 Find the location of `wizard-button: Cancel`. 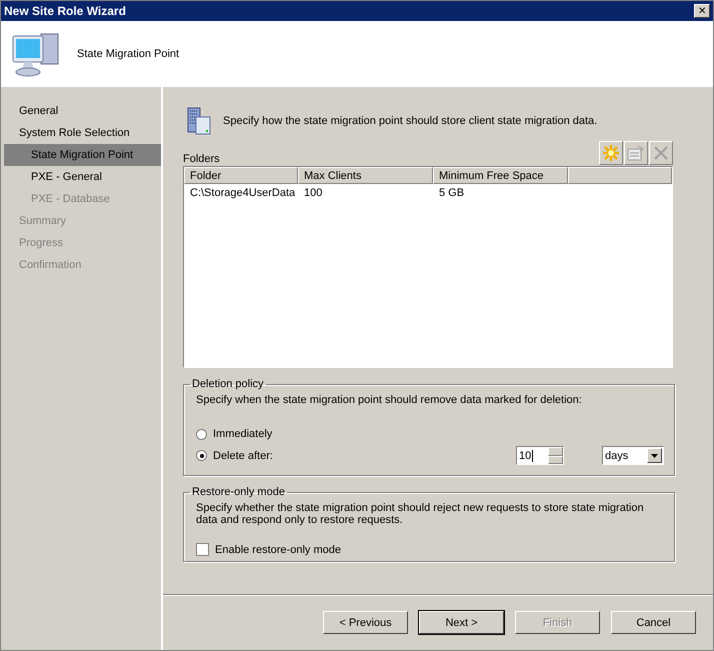

wizard-button: Cancel is located at coordinates (653, 622).